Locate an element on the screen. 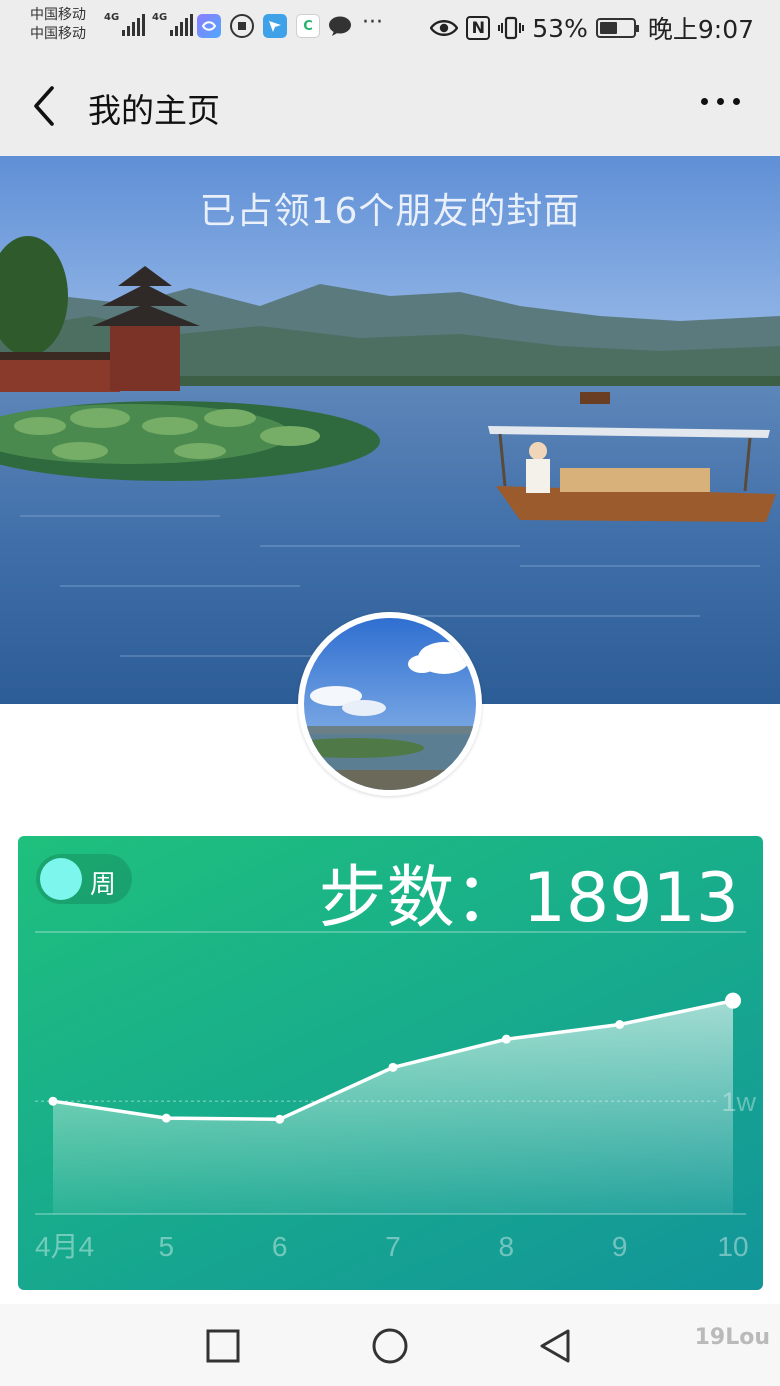  x-tick-labels: 4月4 5 6 7 8 9 10 is located at coordinates (392, 1246).